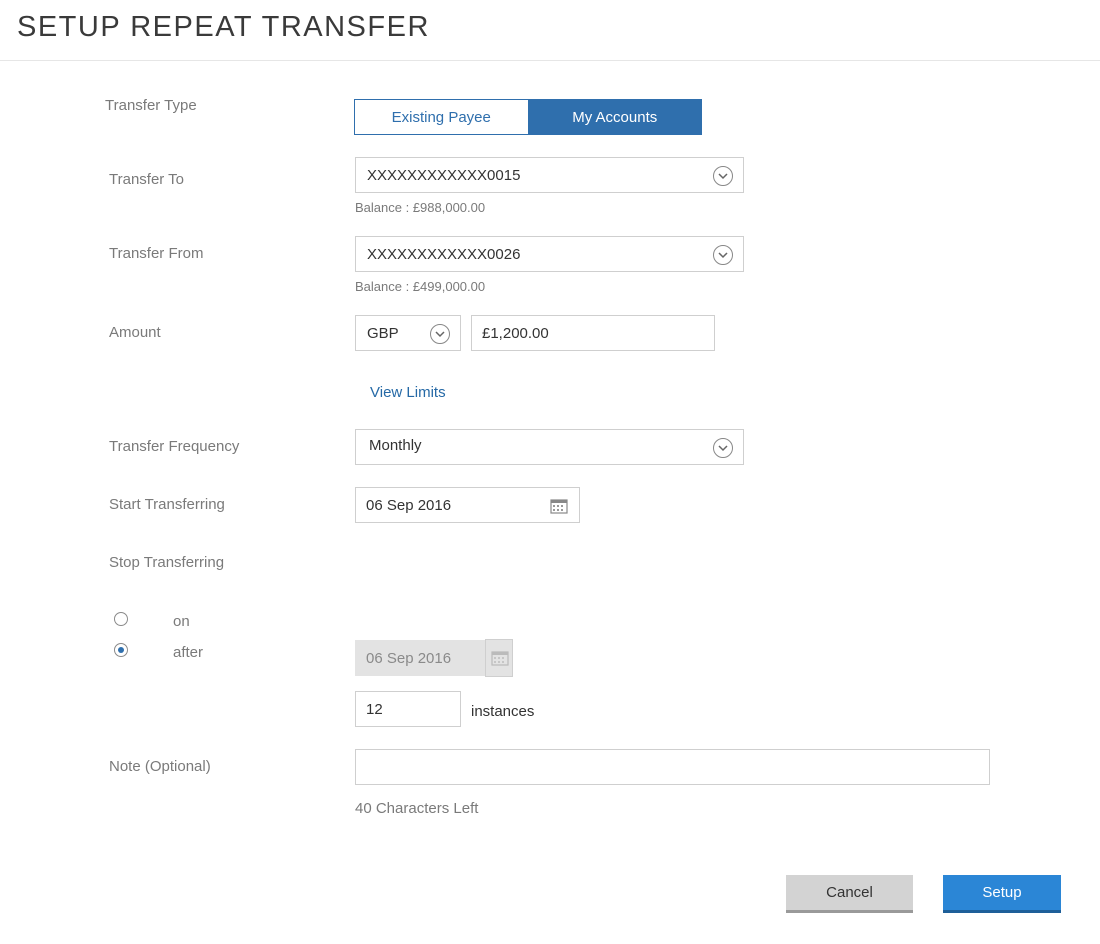  What do you see at coordinates (549, 447) in the screenshot?
I see `transfer-frequency-select: Monthly` at bounding box center [549, 447].